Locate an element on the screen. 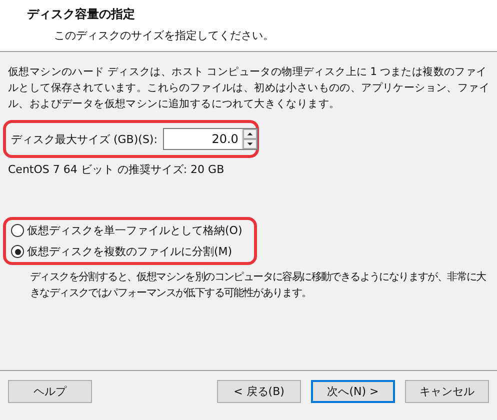 This screenshot has height=420, width=497. radio-option: 仮想ディスクを単一ファイルとして格納(O) is located at coordinates (126, 230).